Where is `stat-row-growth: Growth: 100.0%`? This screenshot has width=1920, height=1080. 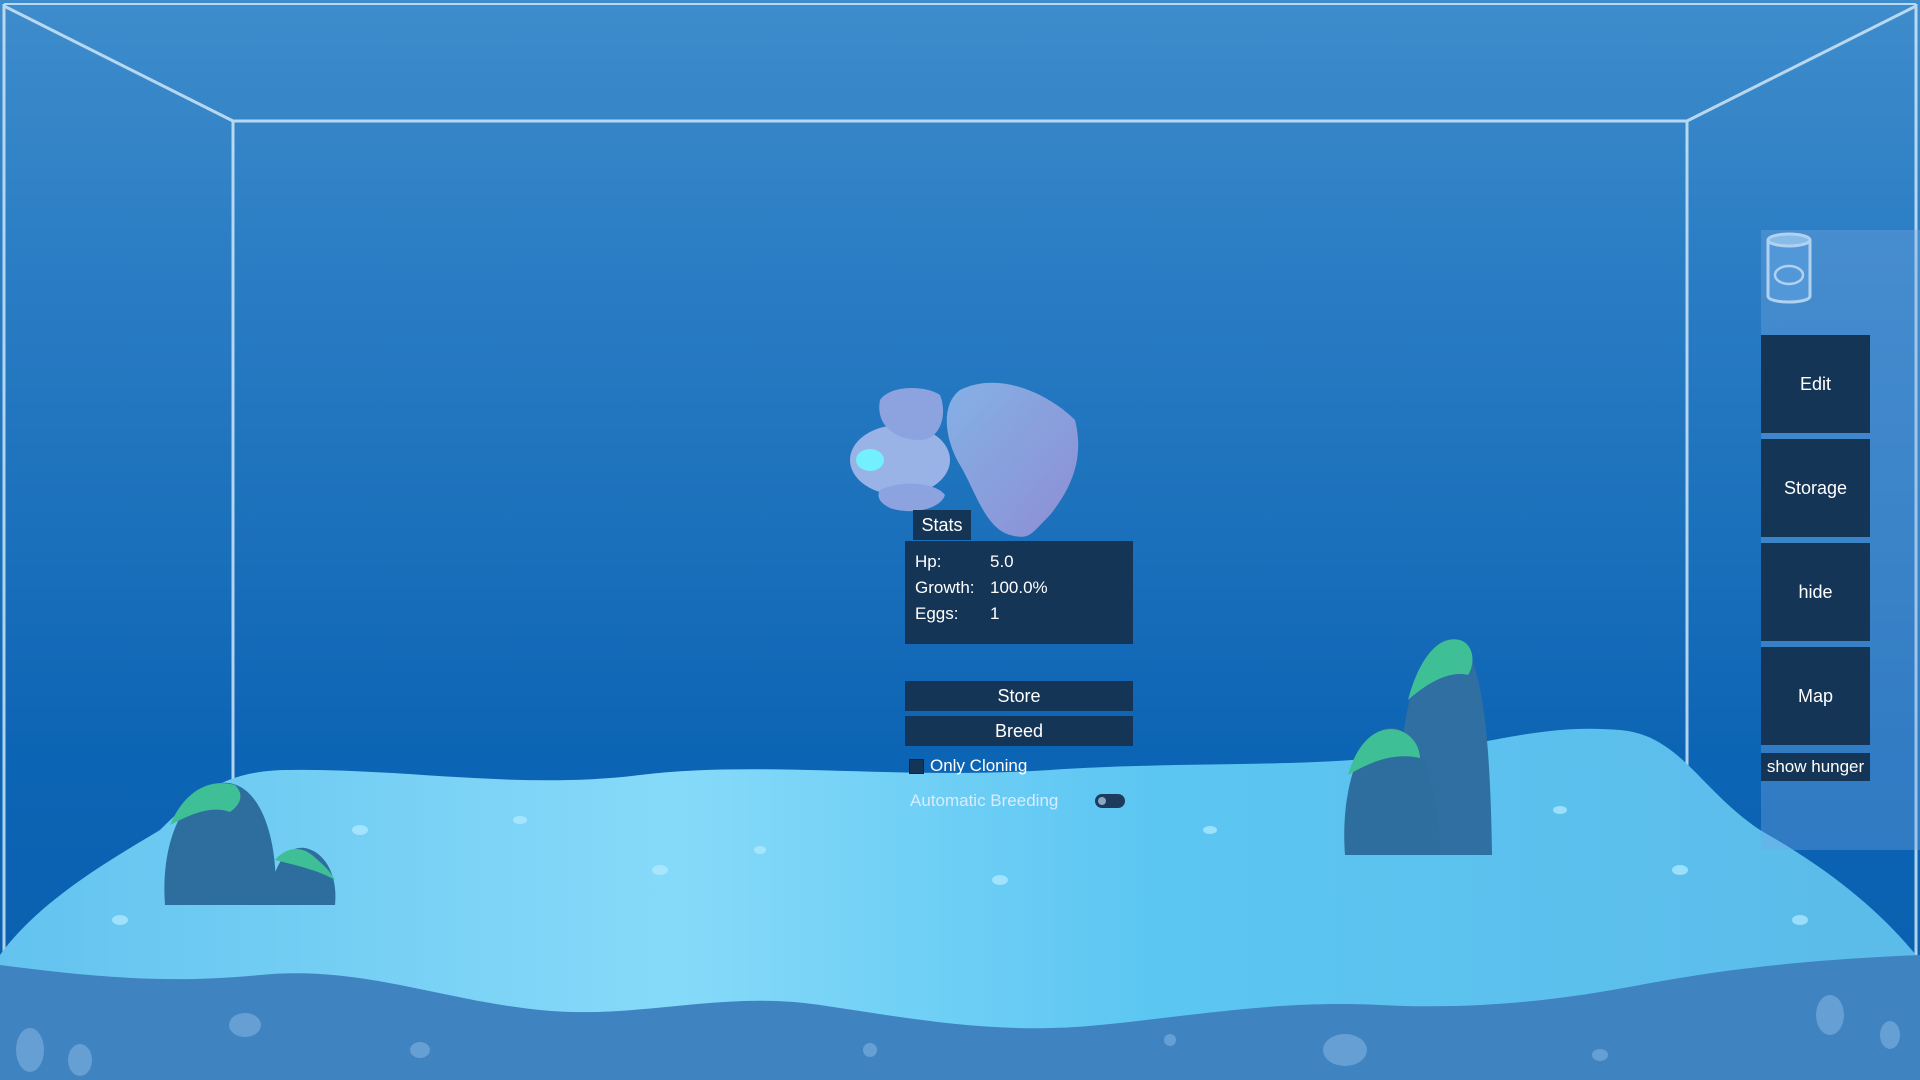
stat-row-growth: Growth: 100.0% is located at coordinates (1019, 588).